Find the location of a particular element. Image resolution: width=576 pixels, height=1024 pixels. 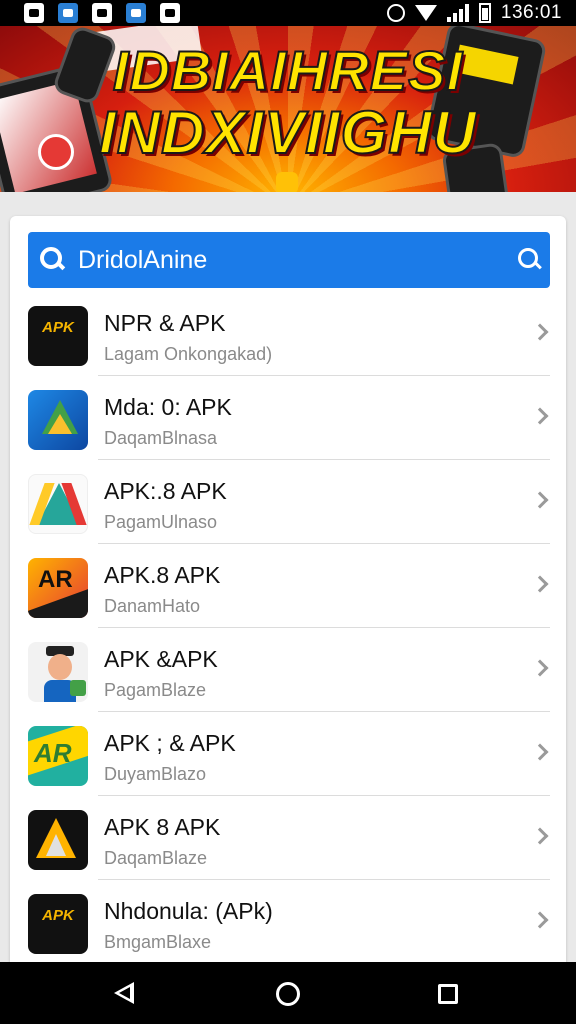

search-bar: DridolAnine is located at coordinates (289, 260).